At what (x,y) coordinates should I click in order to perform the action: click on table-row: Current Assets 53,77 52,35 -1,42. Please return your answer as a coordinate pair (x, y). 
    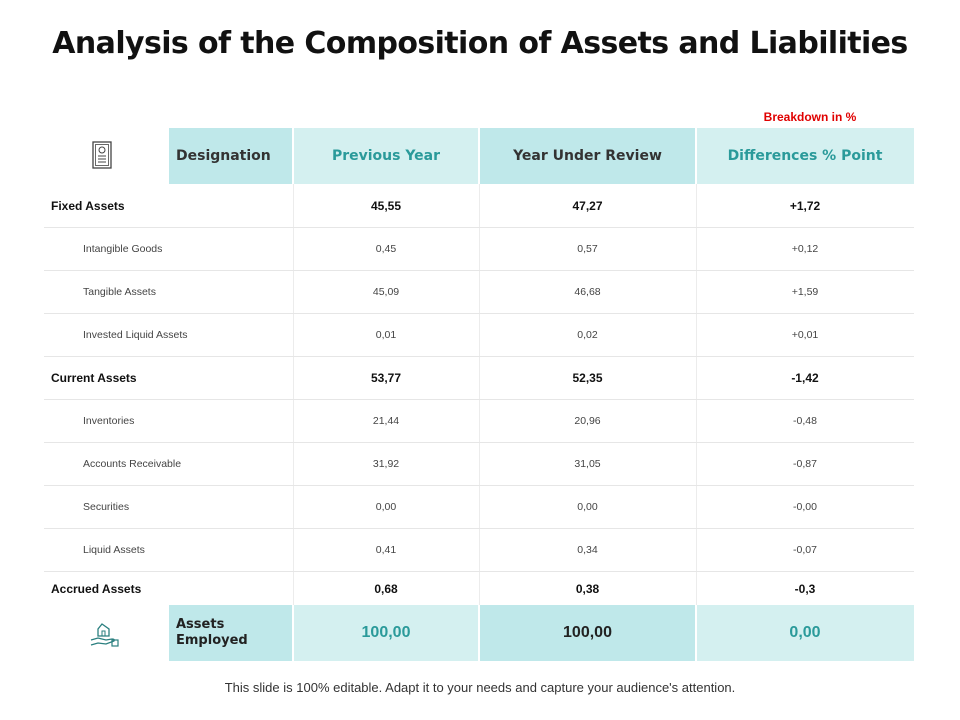
    Looking at the image, I should click on (479, 378).